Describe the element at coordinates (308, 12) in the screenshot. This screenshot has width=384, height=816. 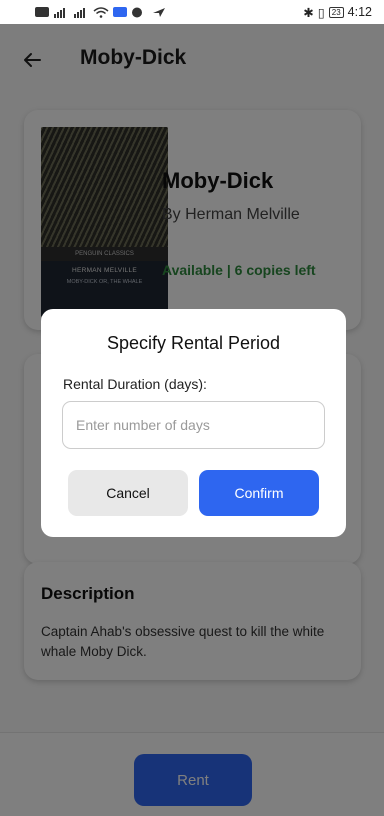
I see `bluetooth-icon: ✱` at that location.